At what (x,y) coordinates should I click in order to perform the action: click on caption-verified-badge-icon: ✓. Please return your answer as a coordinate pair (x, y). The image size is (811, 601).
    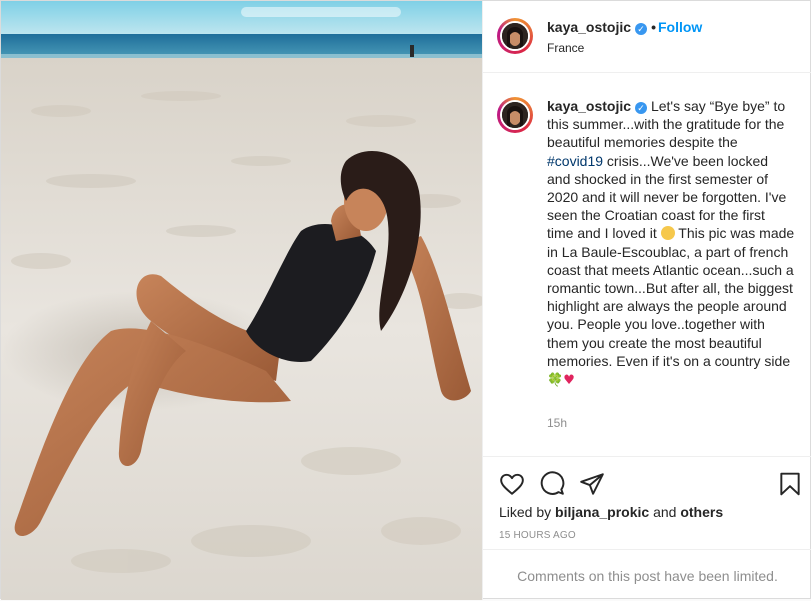
    Looking at the image, I should click on (641, 108).